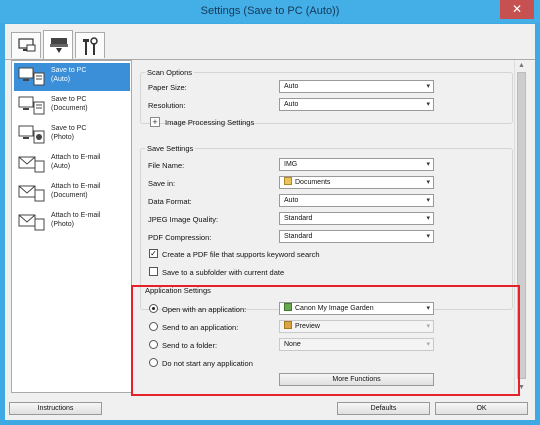 The width and height of the screenshot is (540, 425). Describe the element at coordinates (356, 104) in the screenshot. I see `resolution-select: Auto ▾` at that location.